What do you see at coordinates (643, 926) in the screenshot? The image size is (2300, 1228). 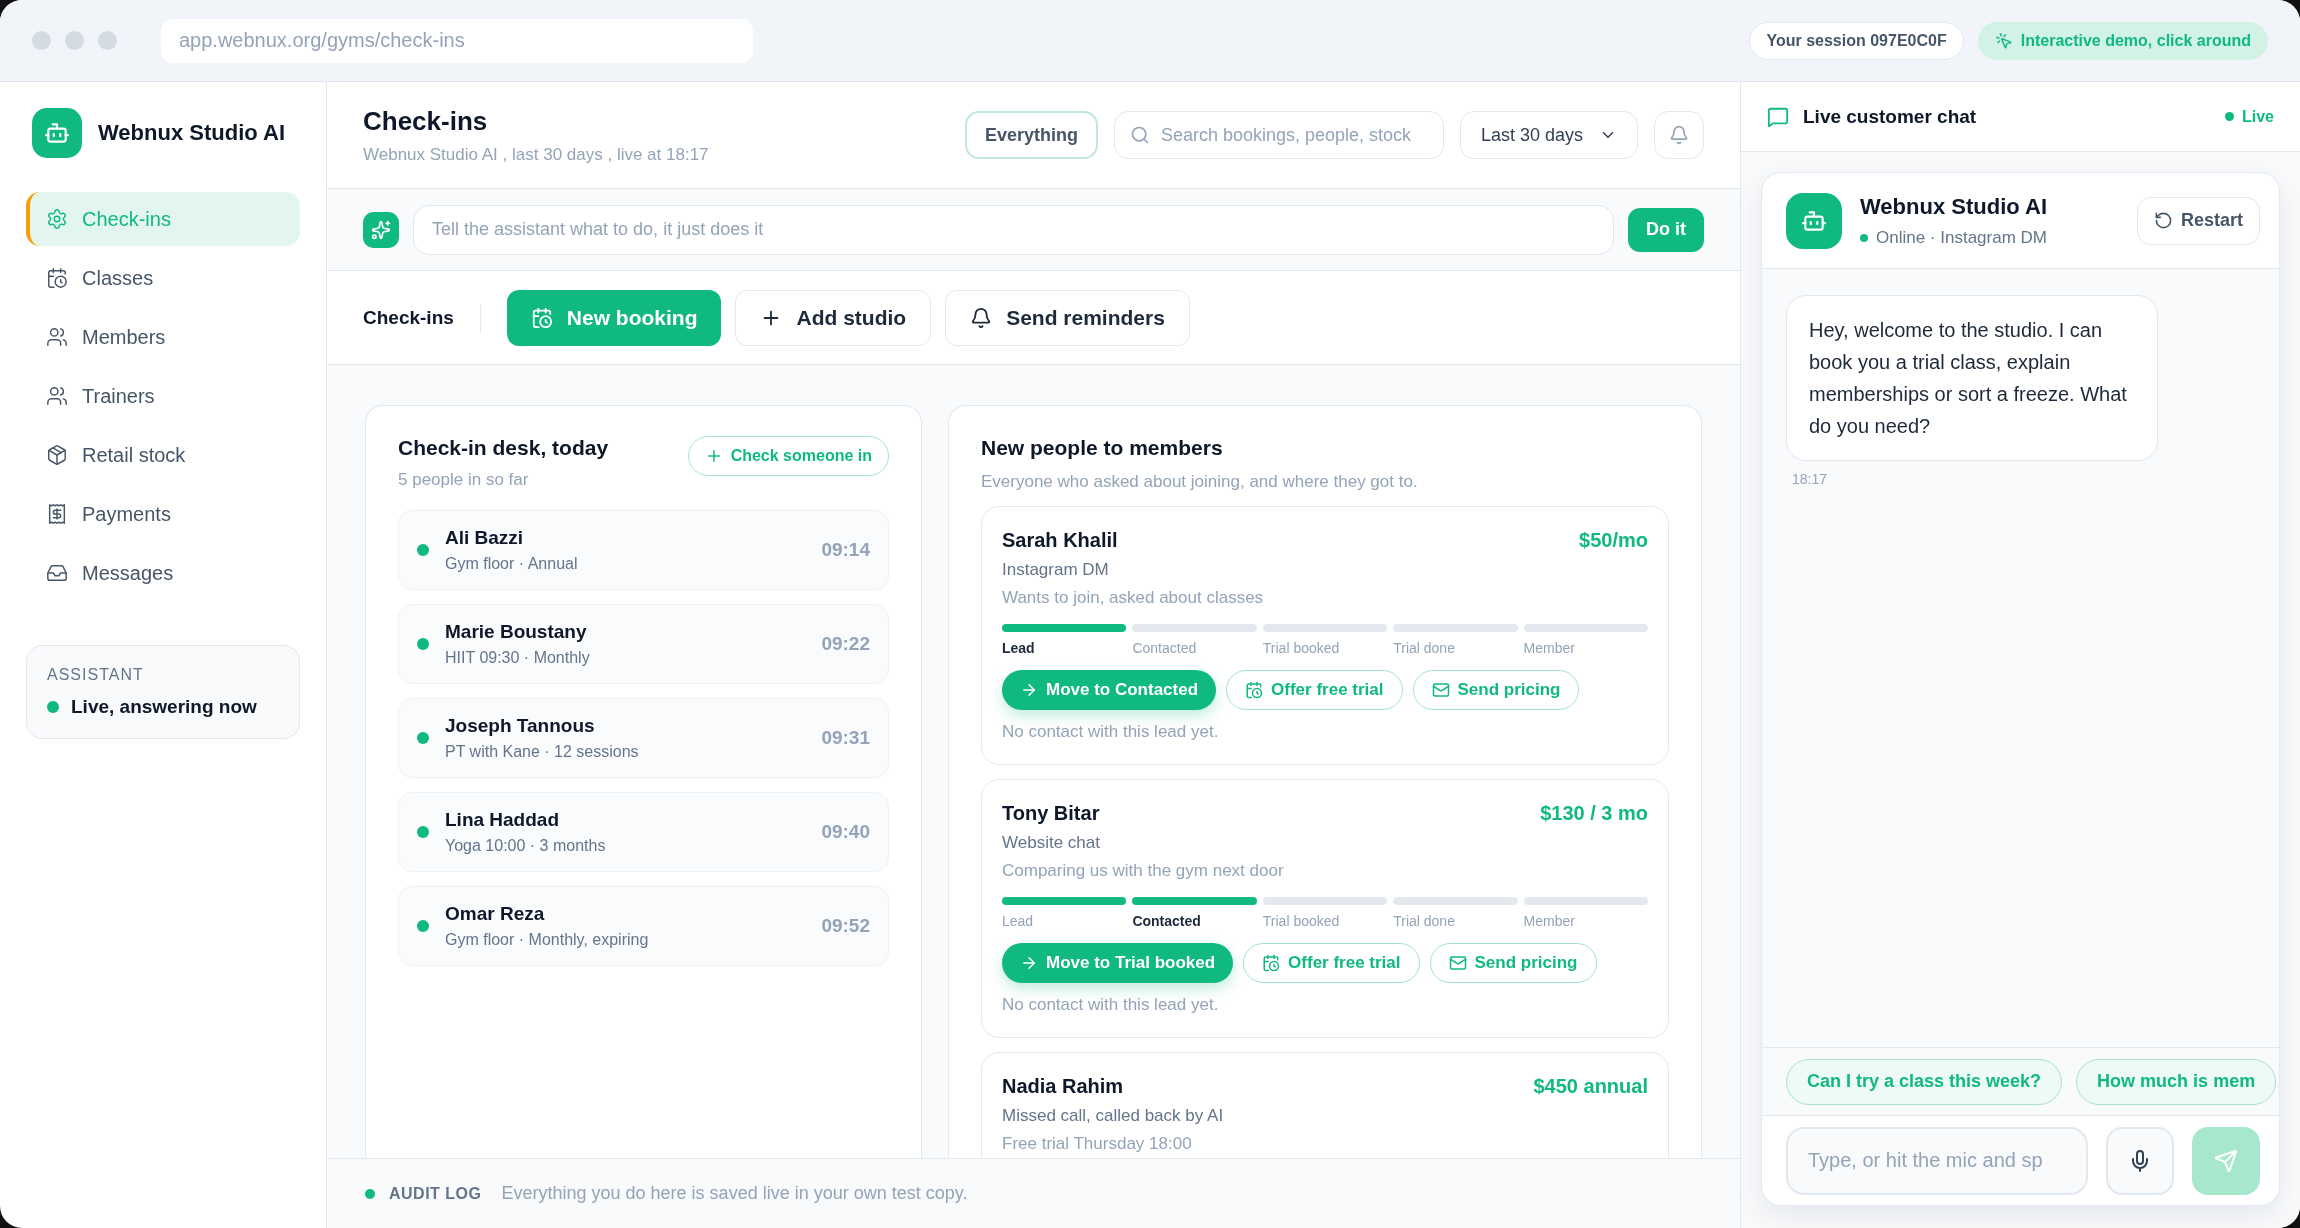 I see `check-in-row: Omar Reza Gym floor · Monthly, expiring 09:52` at bounding box center [643, 926].